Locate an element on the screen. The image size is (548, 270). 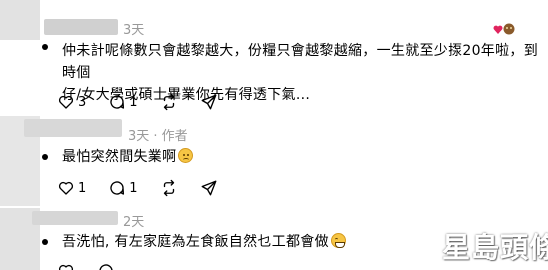
comment-text: 吾洗怕, 有左家庭為左食飯自然乜工都會做 is located at coordinates (204, 242).